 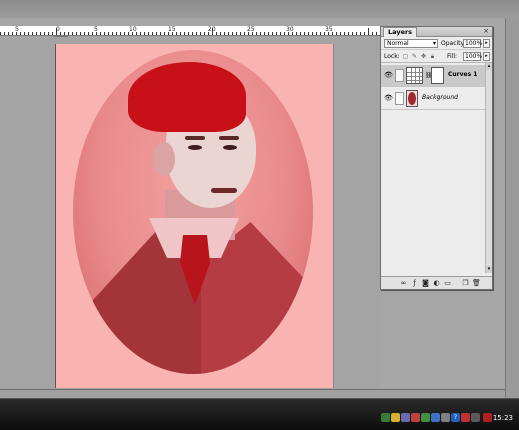 What do you see at coordinates (486, 43) in the screenshot?
I see `opacity-slider-arrow-icon: ▸` at bounding box center [486, 43].